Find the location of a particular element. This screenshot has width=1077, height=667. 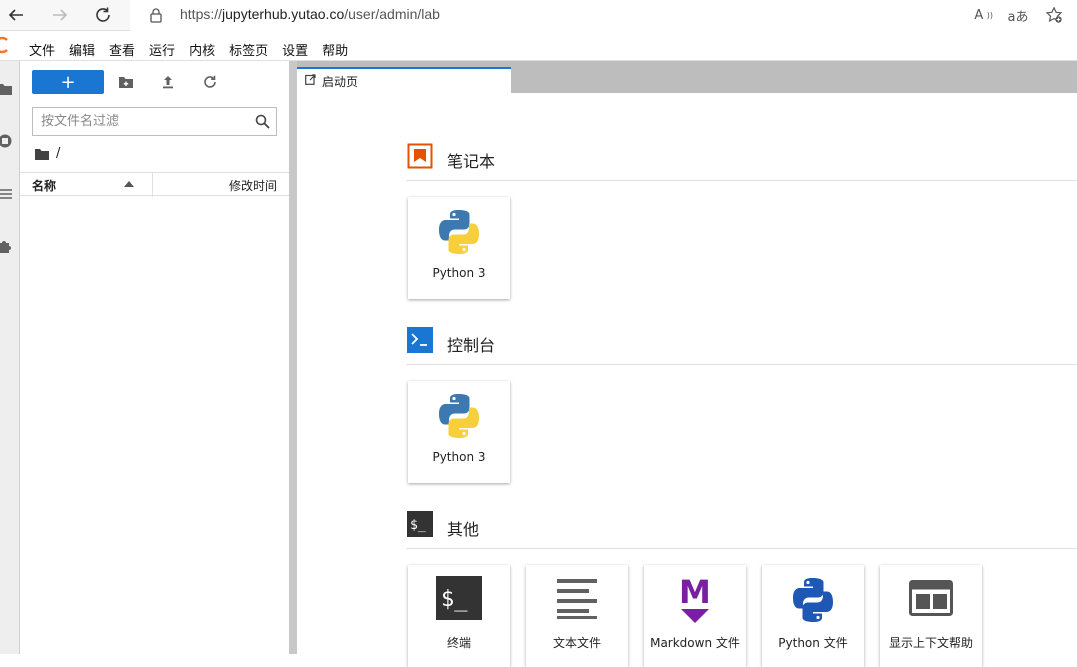

upload-icon is located at coordinates (168, 82).